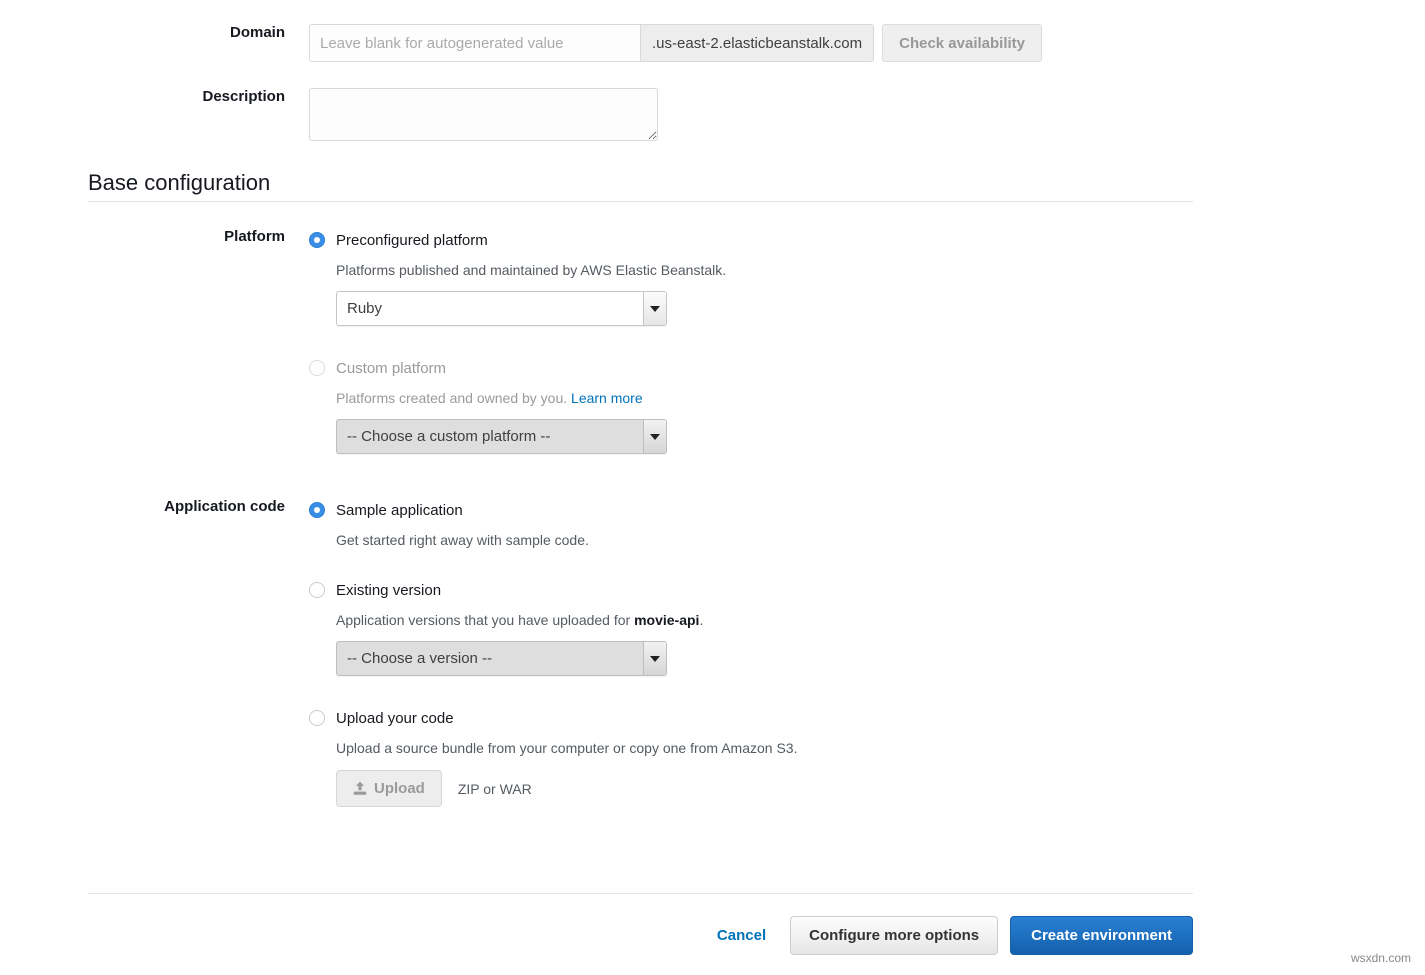 The image size is (1425, 975). I want to click on custom-platform-description-text: Platforms created and owned by you., so click(452, 398).